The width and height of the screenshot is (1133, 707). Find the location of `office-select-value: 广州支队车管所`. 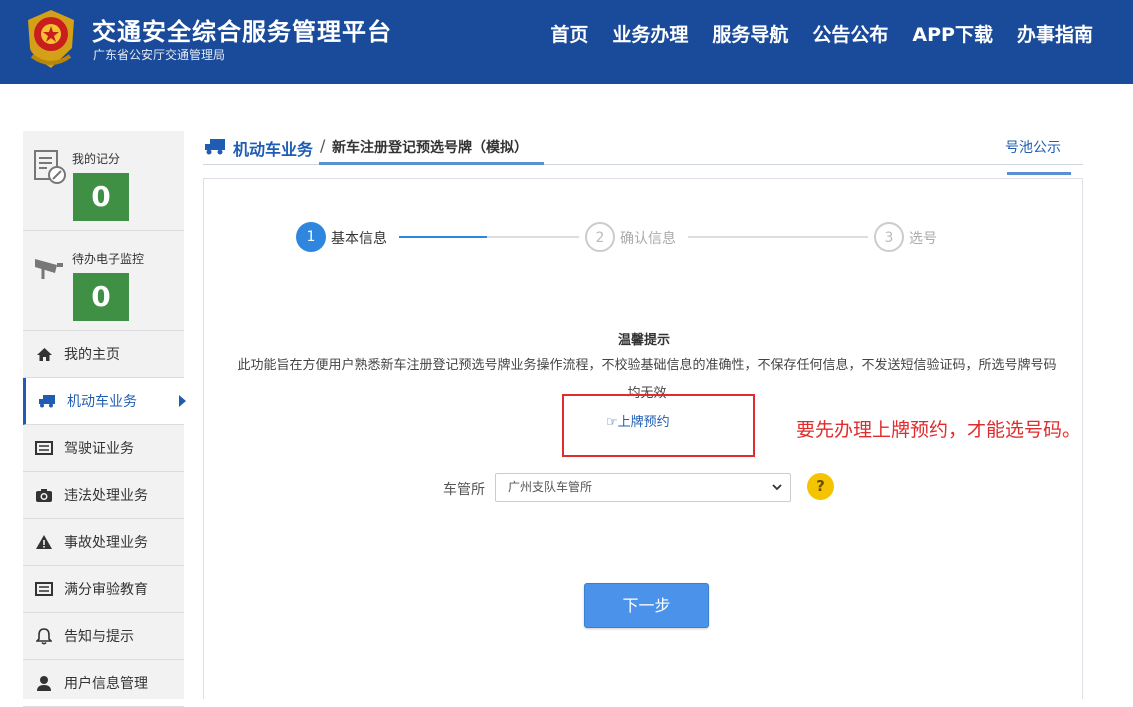

office-select-value: 广州支队车管所 is located at coordinates (550, 487).